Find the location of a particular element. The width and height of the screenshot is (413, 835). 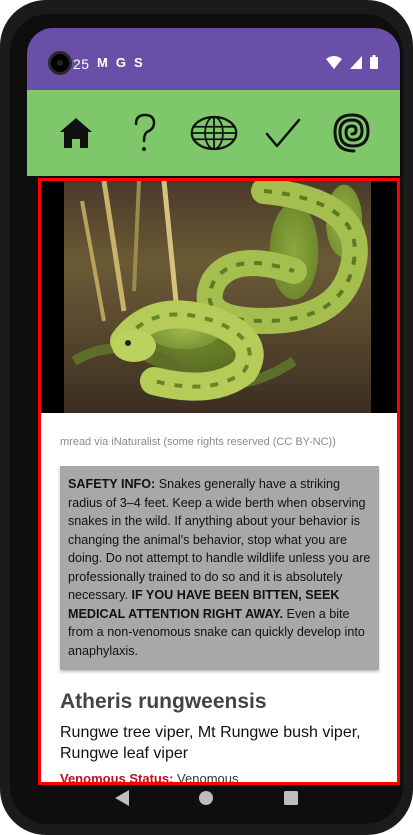

home-circle-icon is located at coordinates (206, 797).